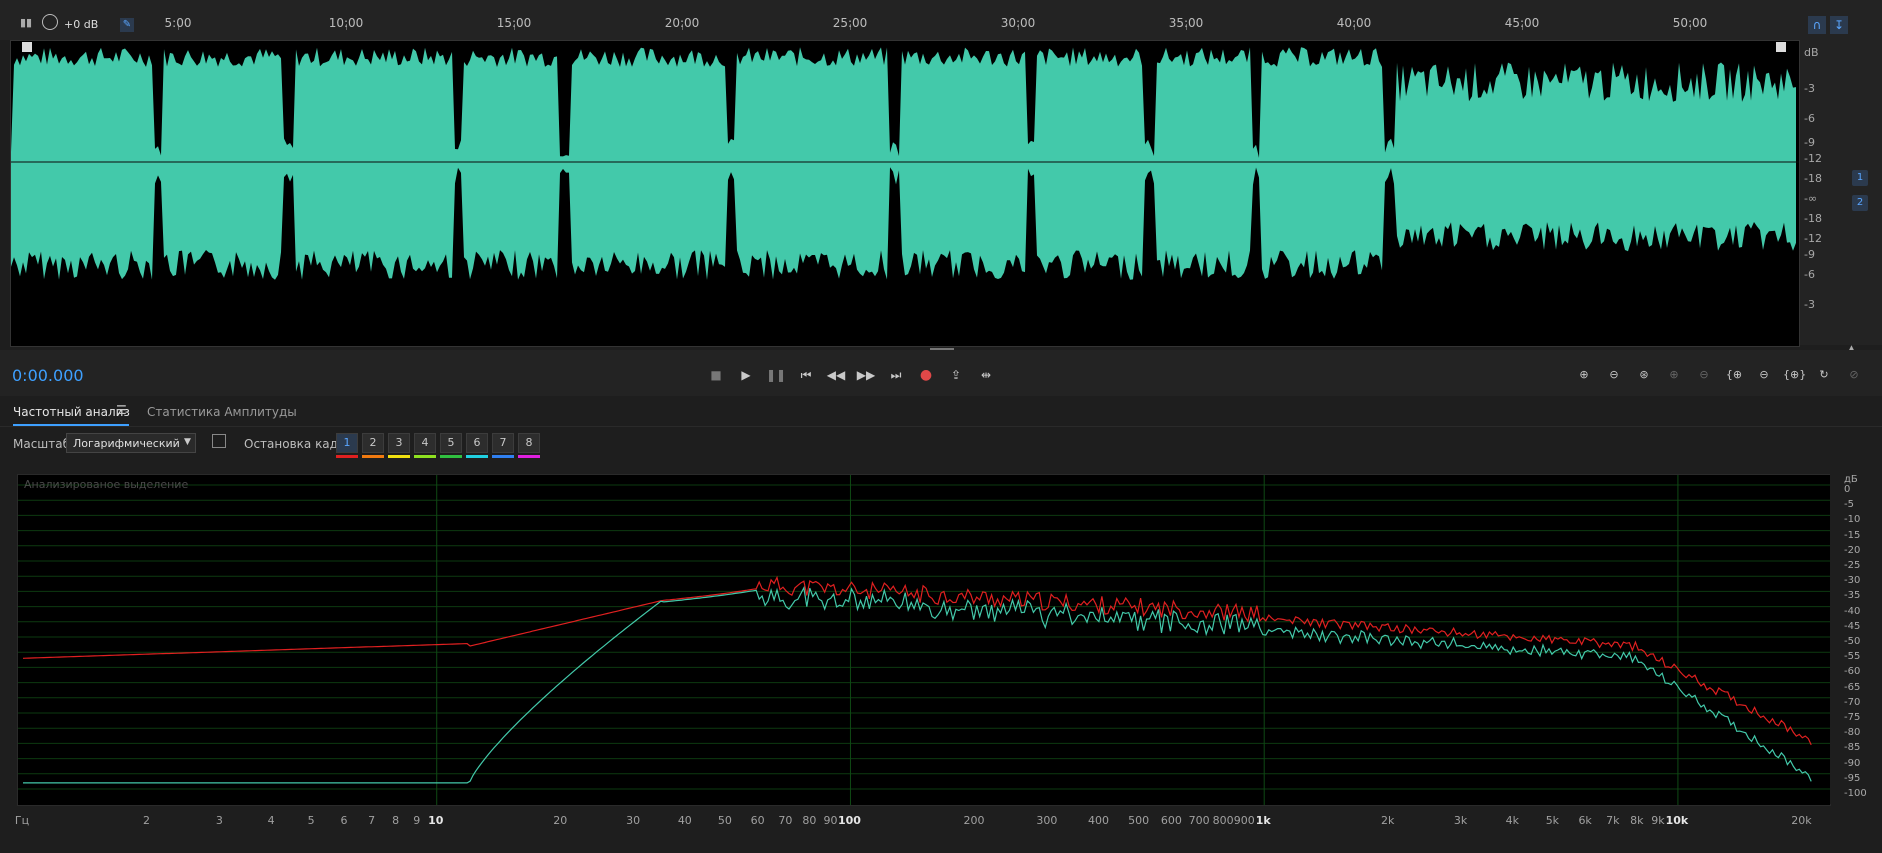  What do you see at coordinates (1512, 820) in the screenshot?
I see `frequency-label: 4k` at bounding box center [1512, 820].